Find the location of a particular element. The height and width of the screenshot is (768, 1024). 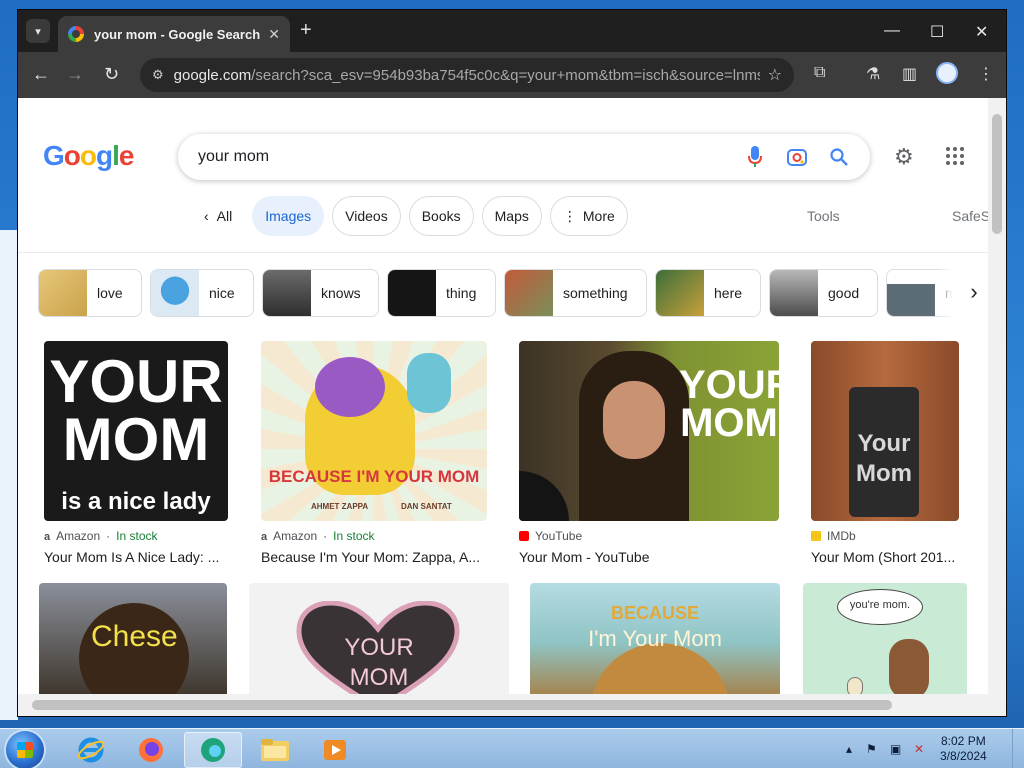

suggestion-chip: nice is located at coordinates (202, 293).